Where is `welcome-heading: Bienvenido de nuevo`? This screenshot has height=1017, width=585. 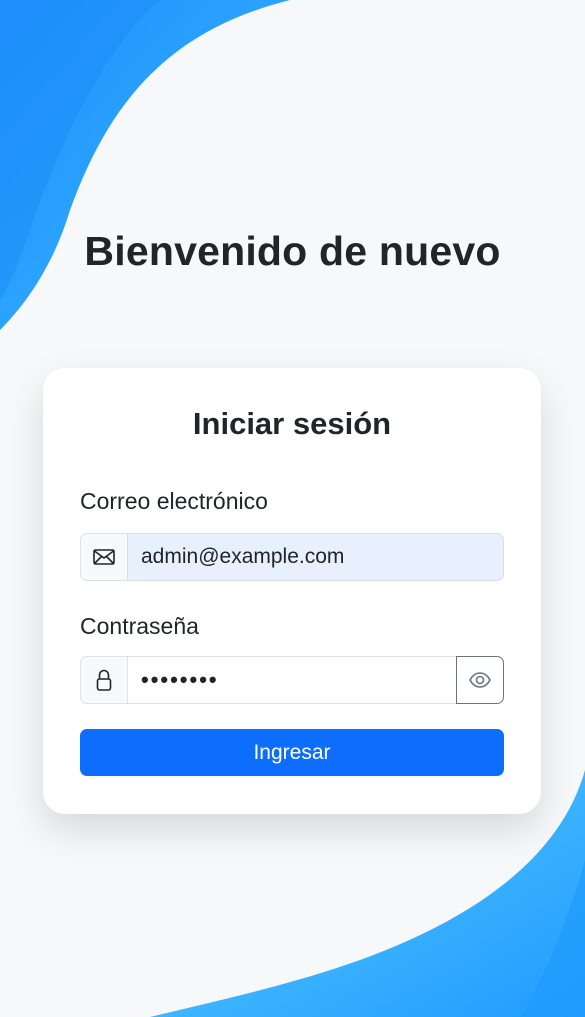
welcome-heading: Bienvenido de nuevo is located at coordinates (292, 251).